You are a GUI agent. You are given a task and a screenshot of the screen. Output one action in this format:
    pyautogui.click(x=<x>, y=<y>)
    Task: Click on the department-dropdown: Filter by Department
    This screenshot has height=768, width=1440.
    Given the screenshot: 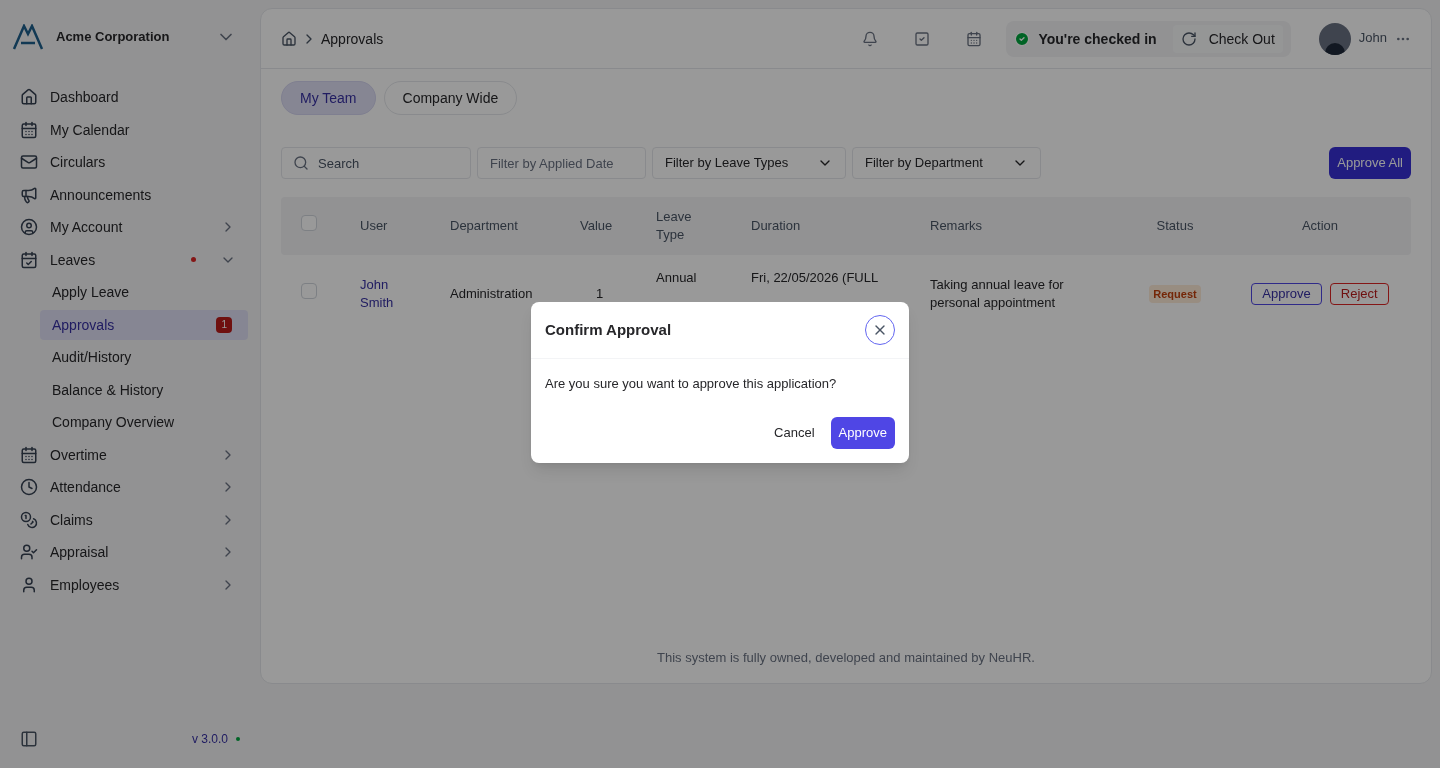 What is the action you would take?
    pyautogui.click(x=946, y=163)
    